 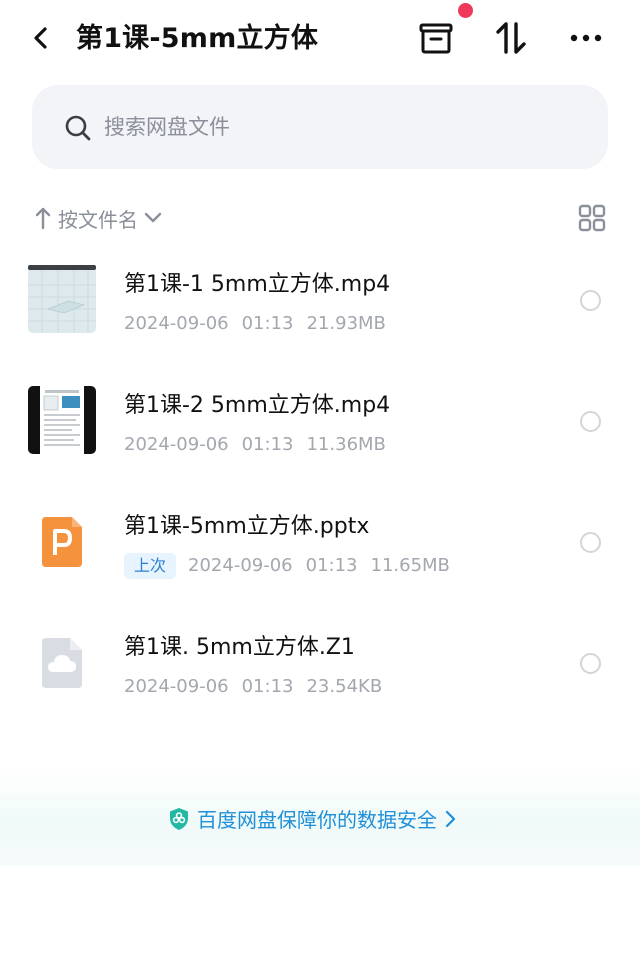 I want to click on file-size: 21.93MB, so click(x=346, y=323).